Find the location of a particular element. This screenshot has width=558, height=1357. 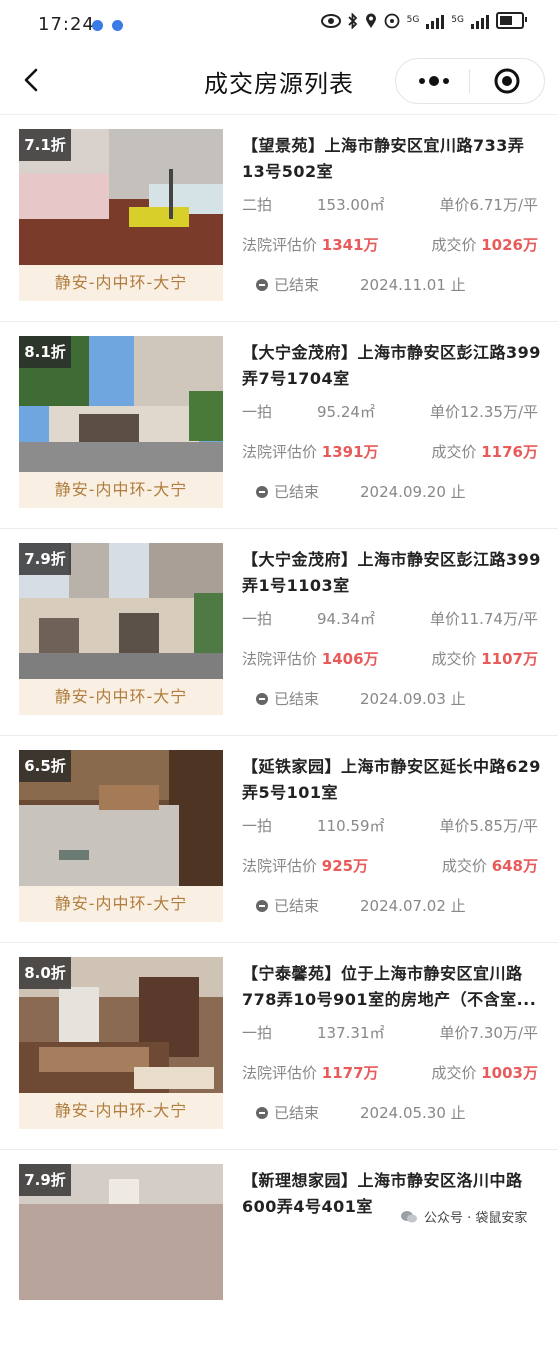

listing-status-row: 已结束 2024.11.01 止 is located at coordinates (390, 284).